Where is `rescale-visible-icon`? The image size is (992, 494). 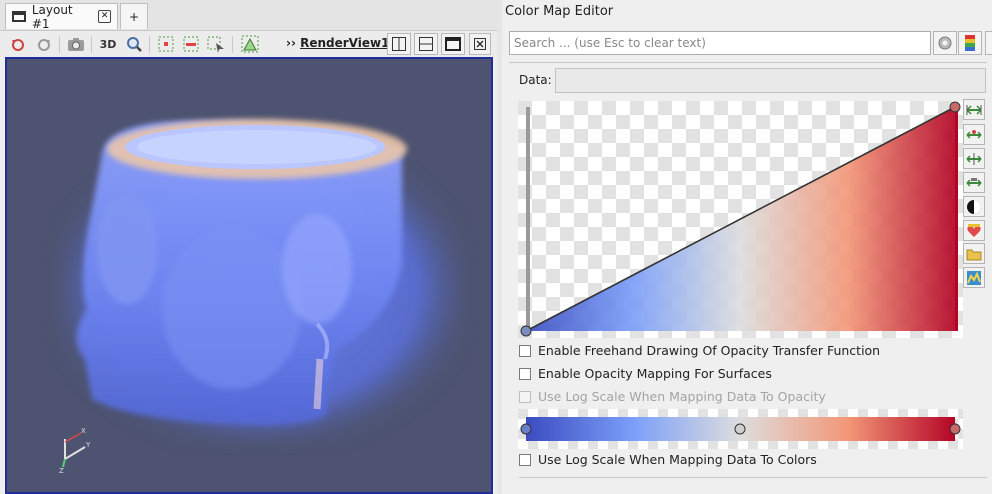
rescale-visible-icon is located at coordinates (974, 182).